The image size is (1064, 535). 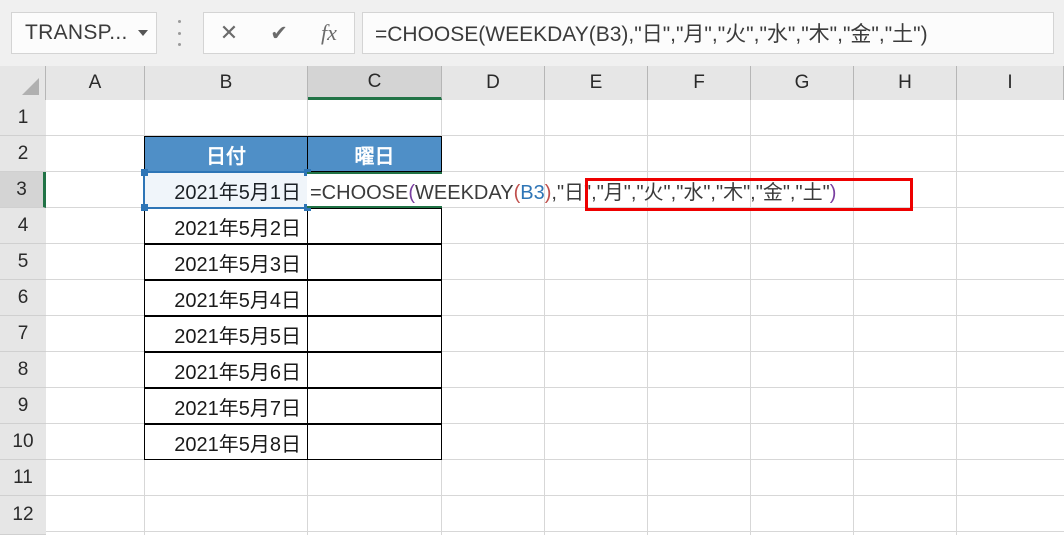 What do you see at coordinates (30, 86) in the screenshot?
I see `select-all-icon` at bounding box center [30, 86].